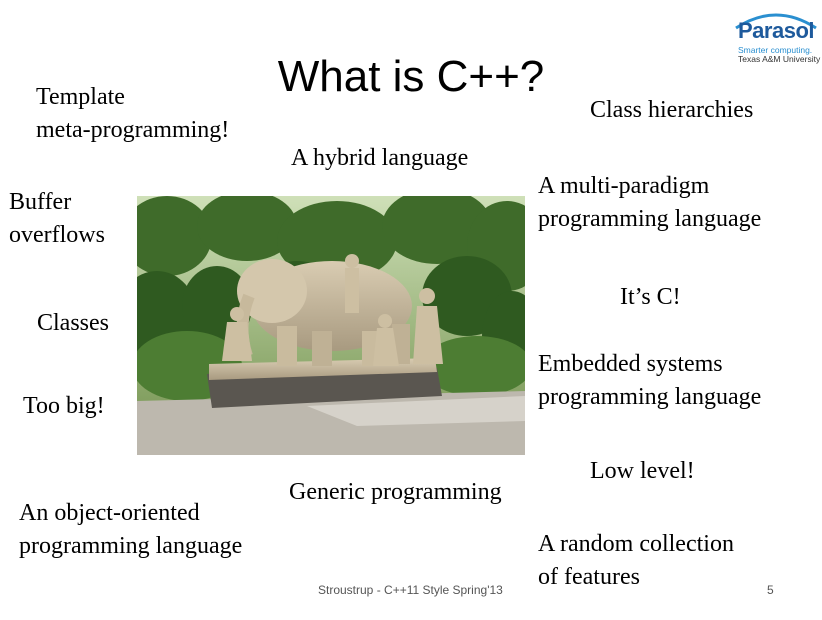 This screenshot has width=822, height=620. What do you see at coordinates (73, 323) in the screenshot?
I see `phrase-classes: Classes` at bounding box center [73, 323].